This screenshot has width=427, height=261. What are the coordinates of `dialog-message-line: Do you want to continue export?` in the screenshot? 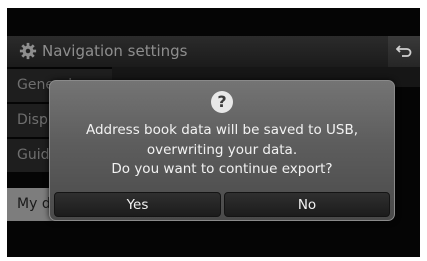 It's located at (222, 169).